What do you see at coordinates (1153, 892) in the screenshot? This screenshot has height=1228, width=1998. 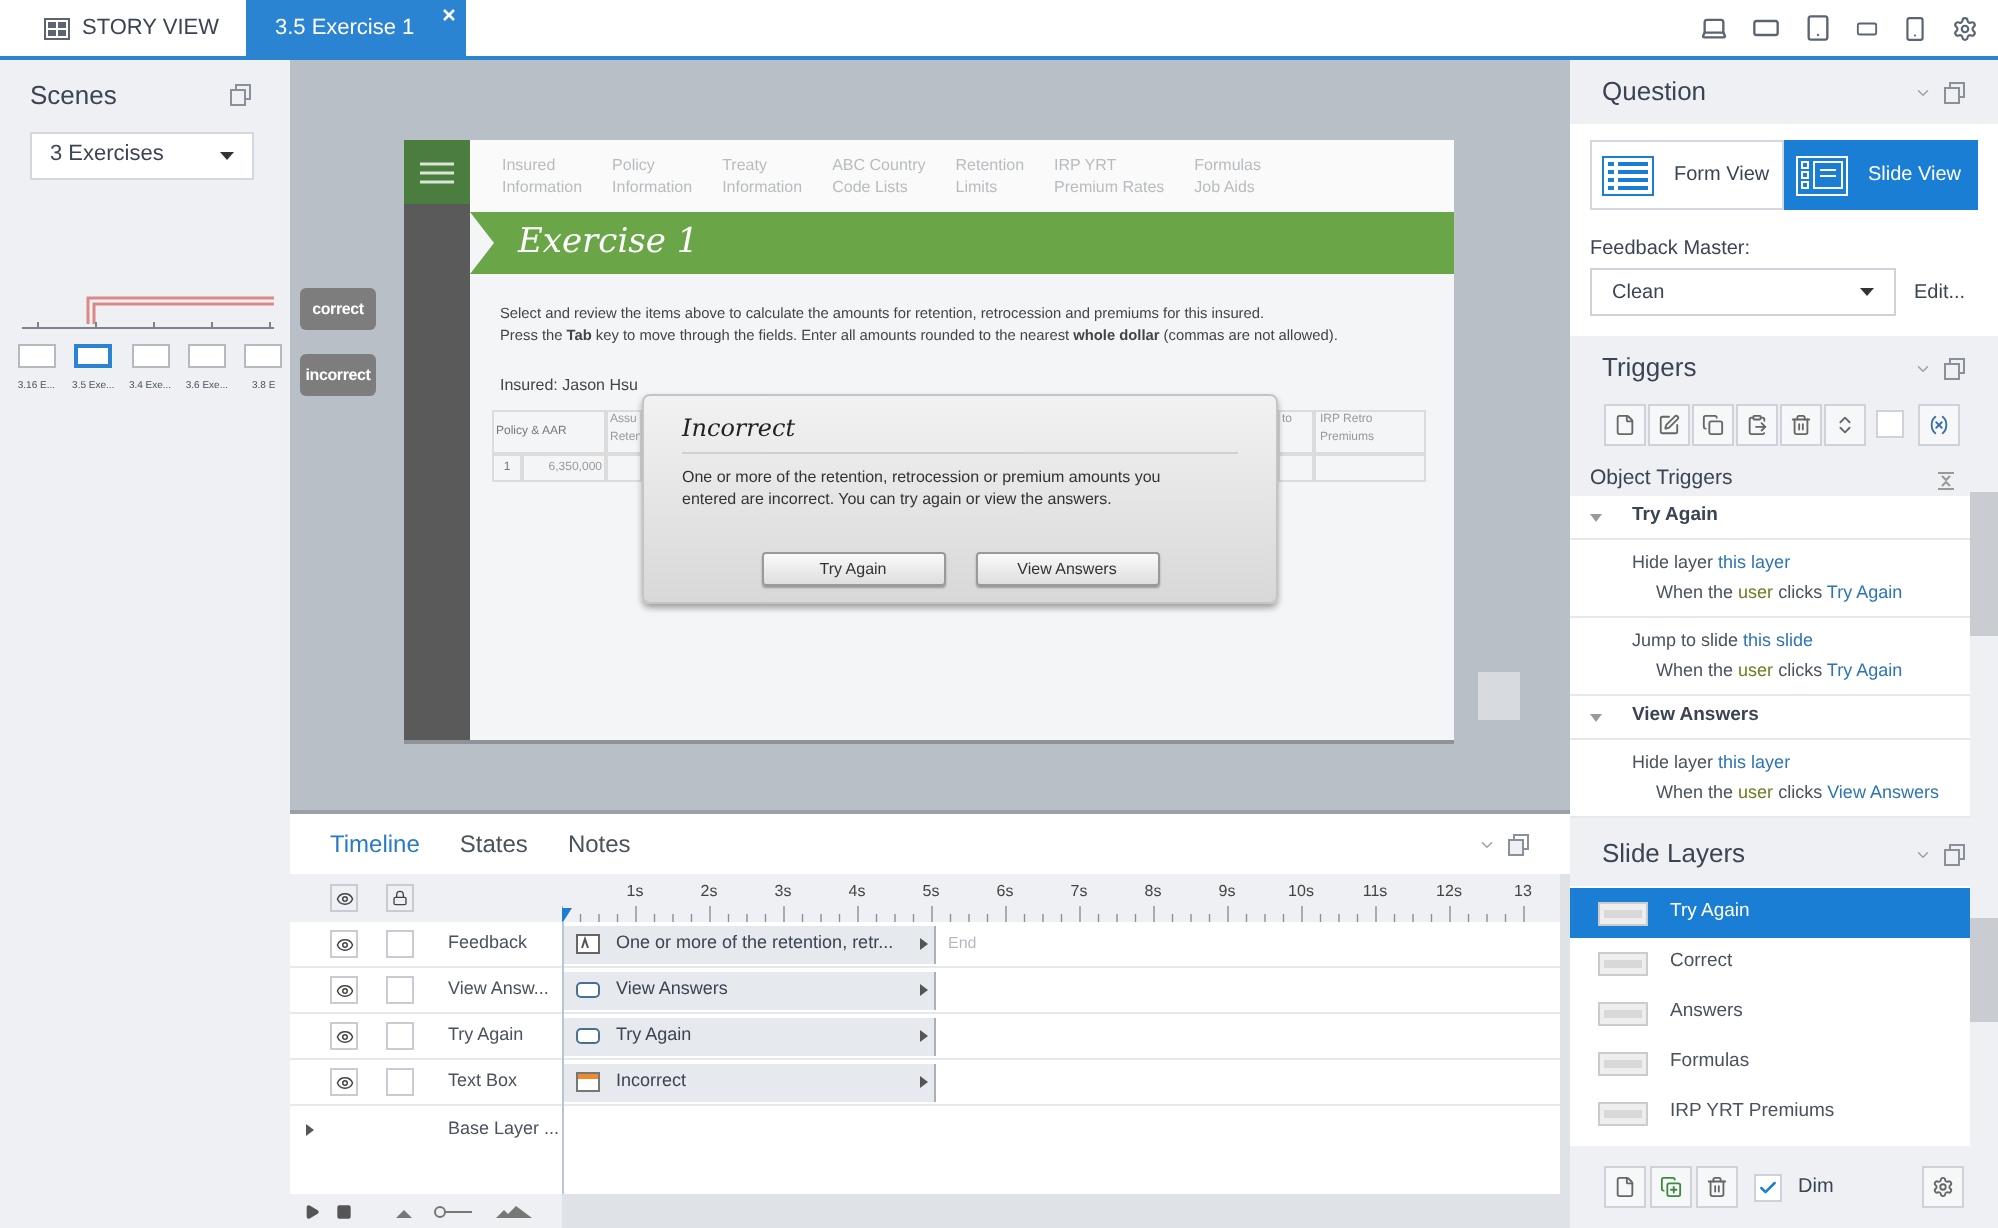 I see `ruler-tick-label: 8s` at bounding box center [1153, 892].